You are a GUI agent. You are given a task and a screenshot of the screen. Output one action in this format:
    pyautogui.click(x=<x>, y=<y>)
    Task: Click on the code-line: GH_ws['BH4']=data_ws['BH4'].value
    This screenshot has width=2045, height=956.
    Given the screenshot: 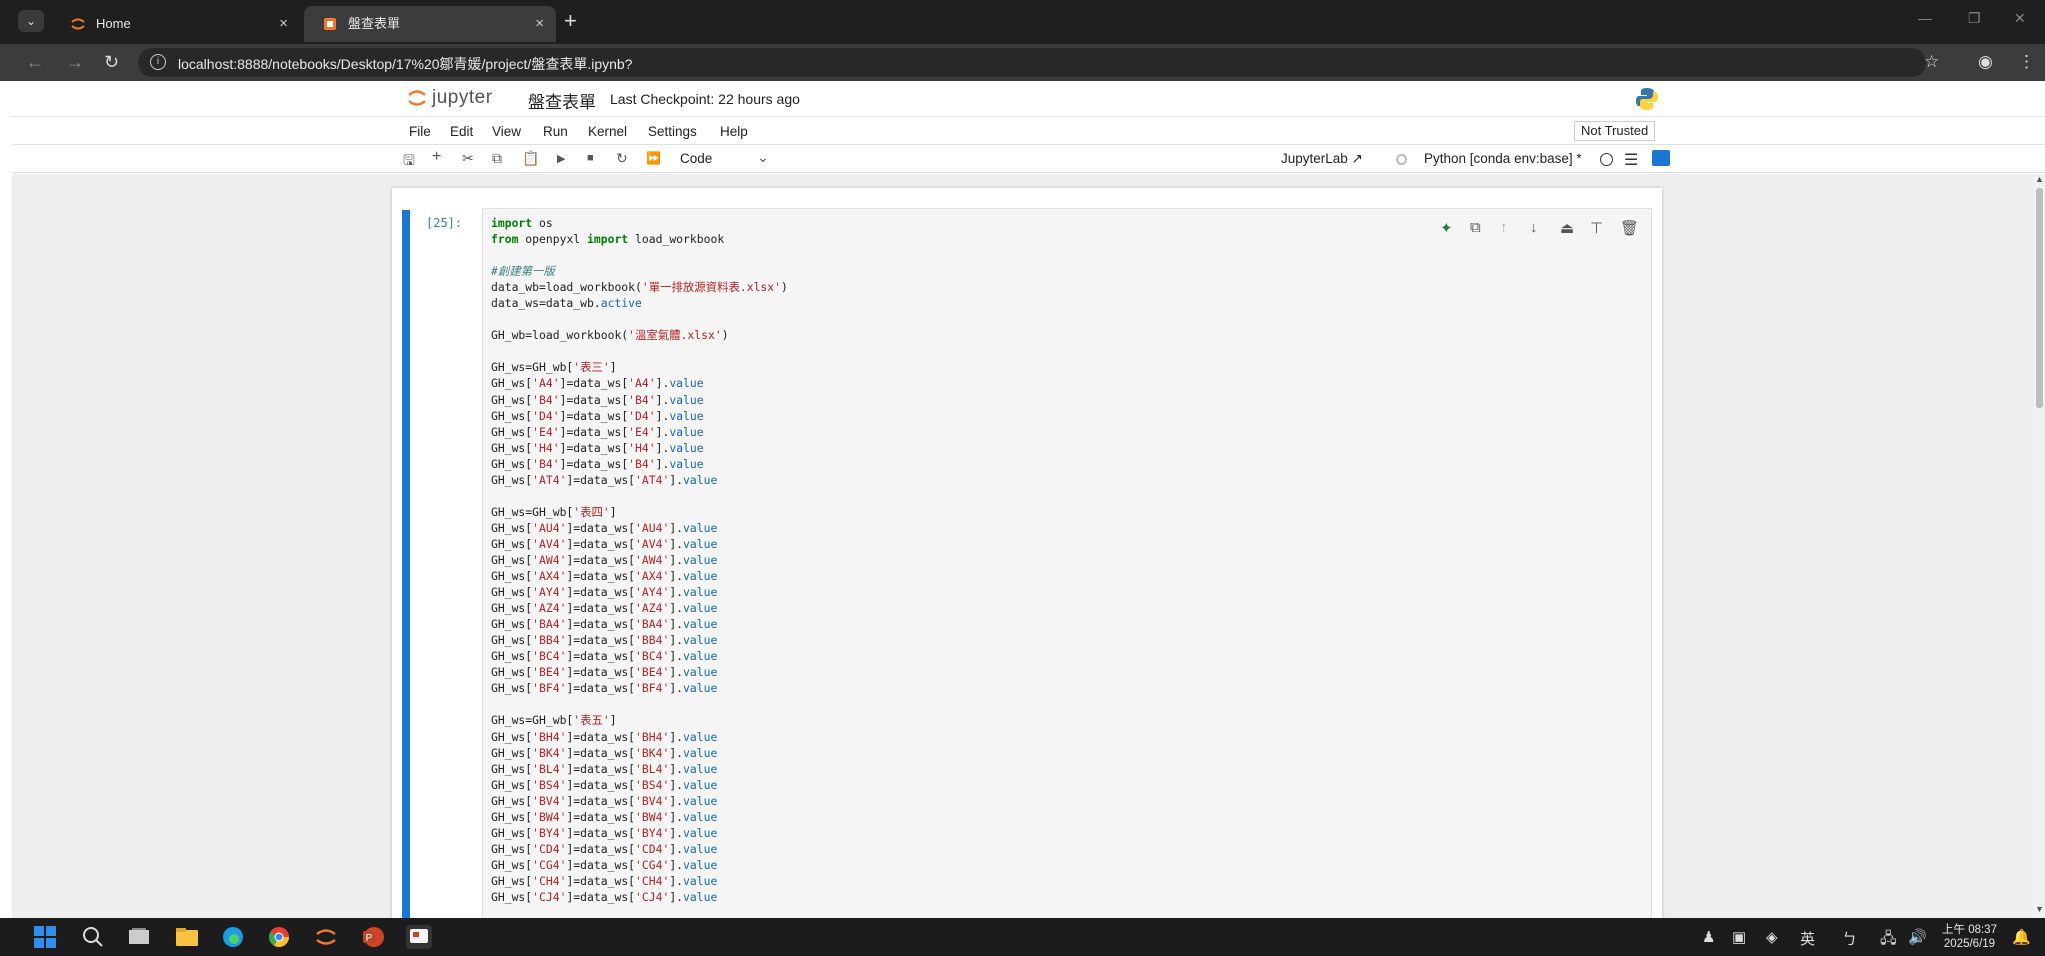 What is the action you would take?
    pyautogui.click(x=604, y=736)
    